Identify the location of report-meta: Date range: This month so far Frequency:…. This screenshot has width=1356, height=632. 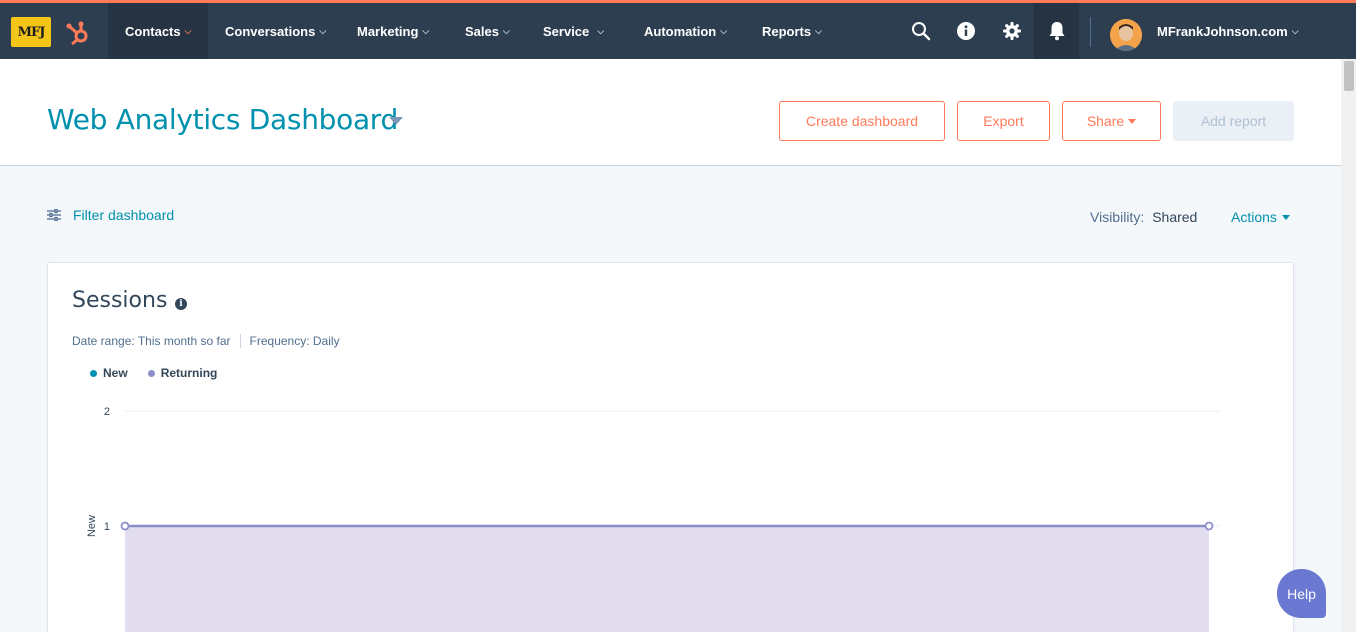
(206, 341).